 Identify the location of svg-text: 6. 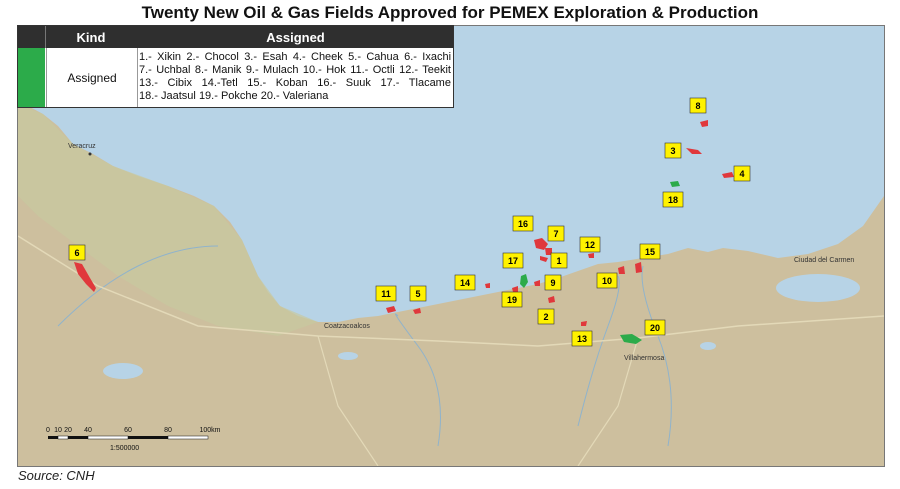
(76, 253).